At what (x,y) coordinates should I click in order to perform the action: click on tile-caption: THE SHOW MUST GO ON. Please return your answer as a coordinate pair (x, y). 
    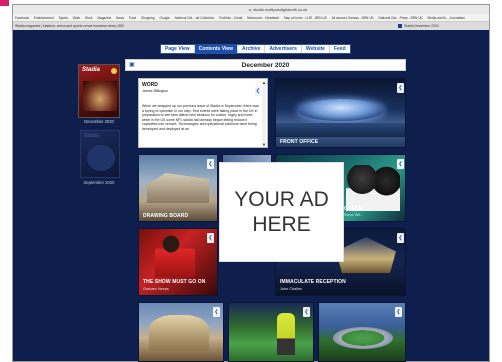
    Looking at the image, I should click on (174, 282).